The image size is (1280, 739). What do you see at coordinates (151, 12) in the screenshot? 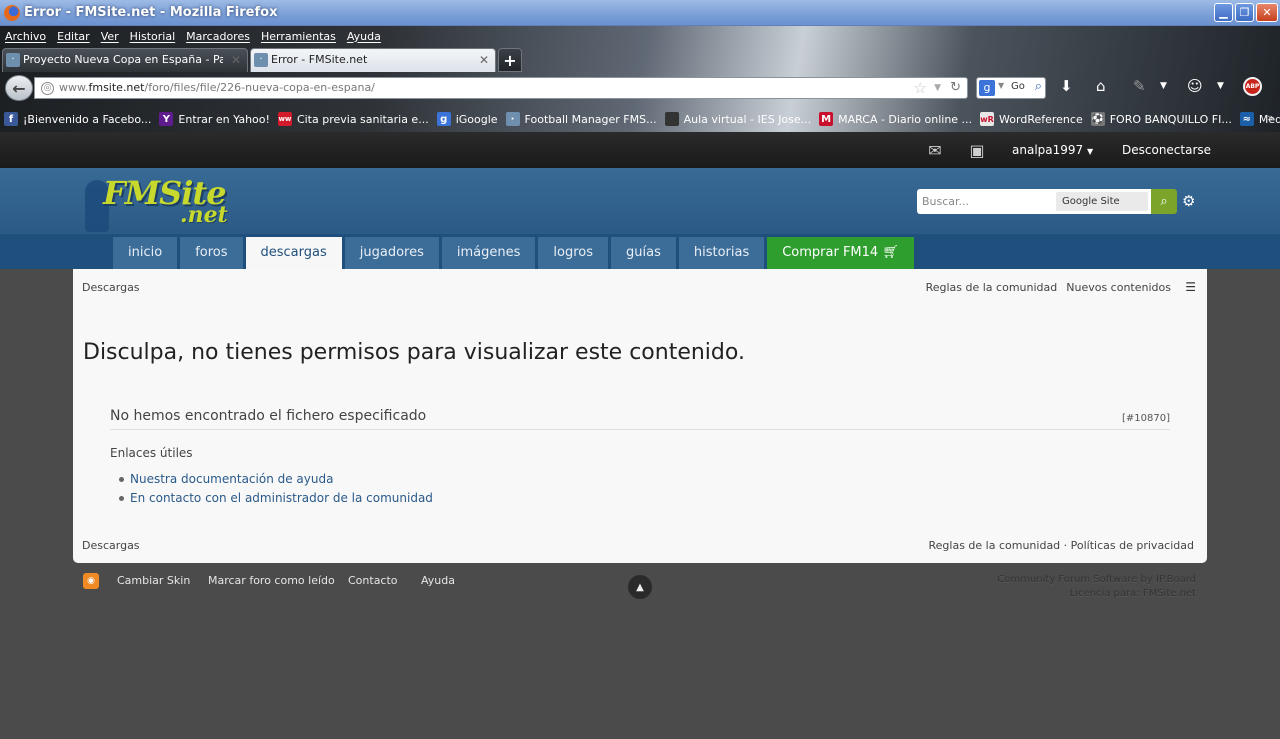
I see `window-title: Error - FMSite.net - Mozilla Firefox` at bounding box center [151, 12].